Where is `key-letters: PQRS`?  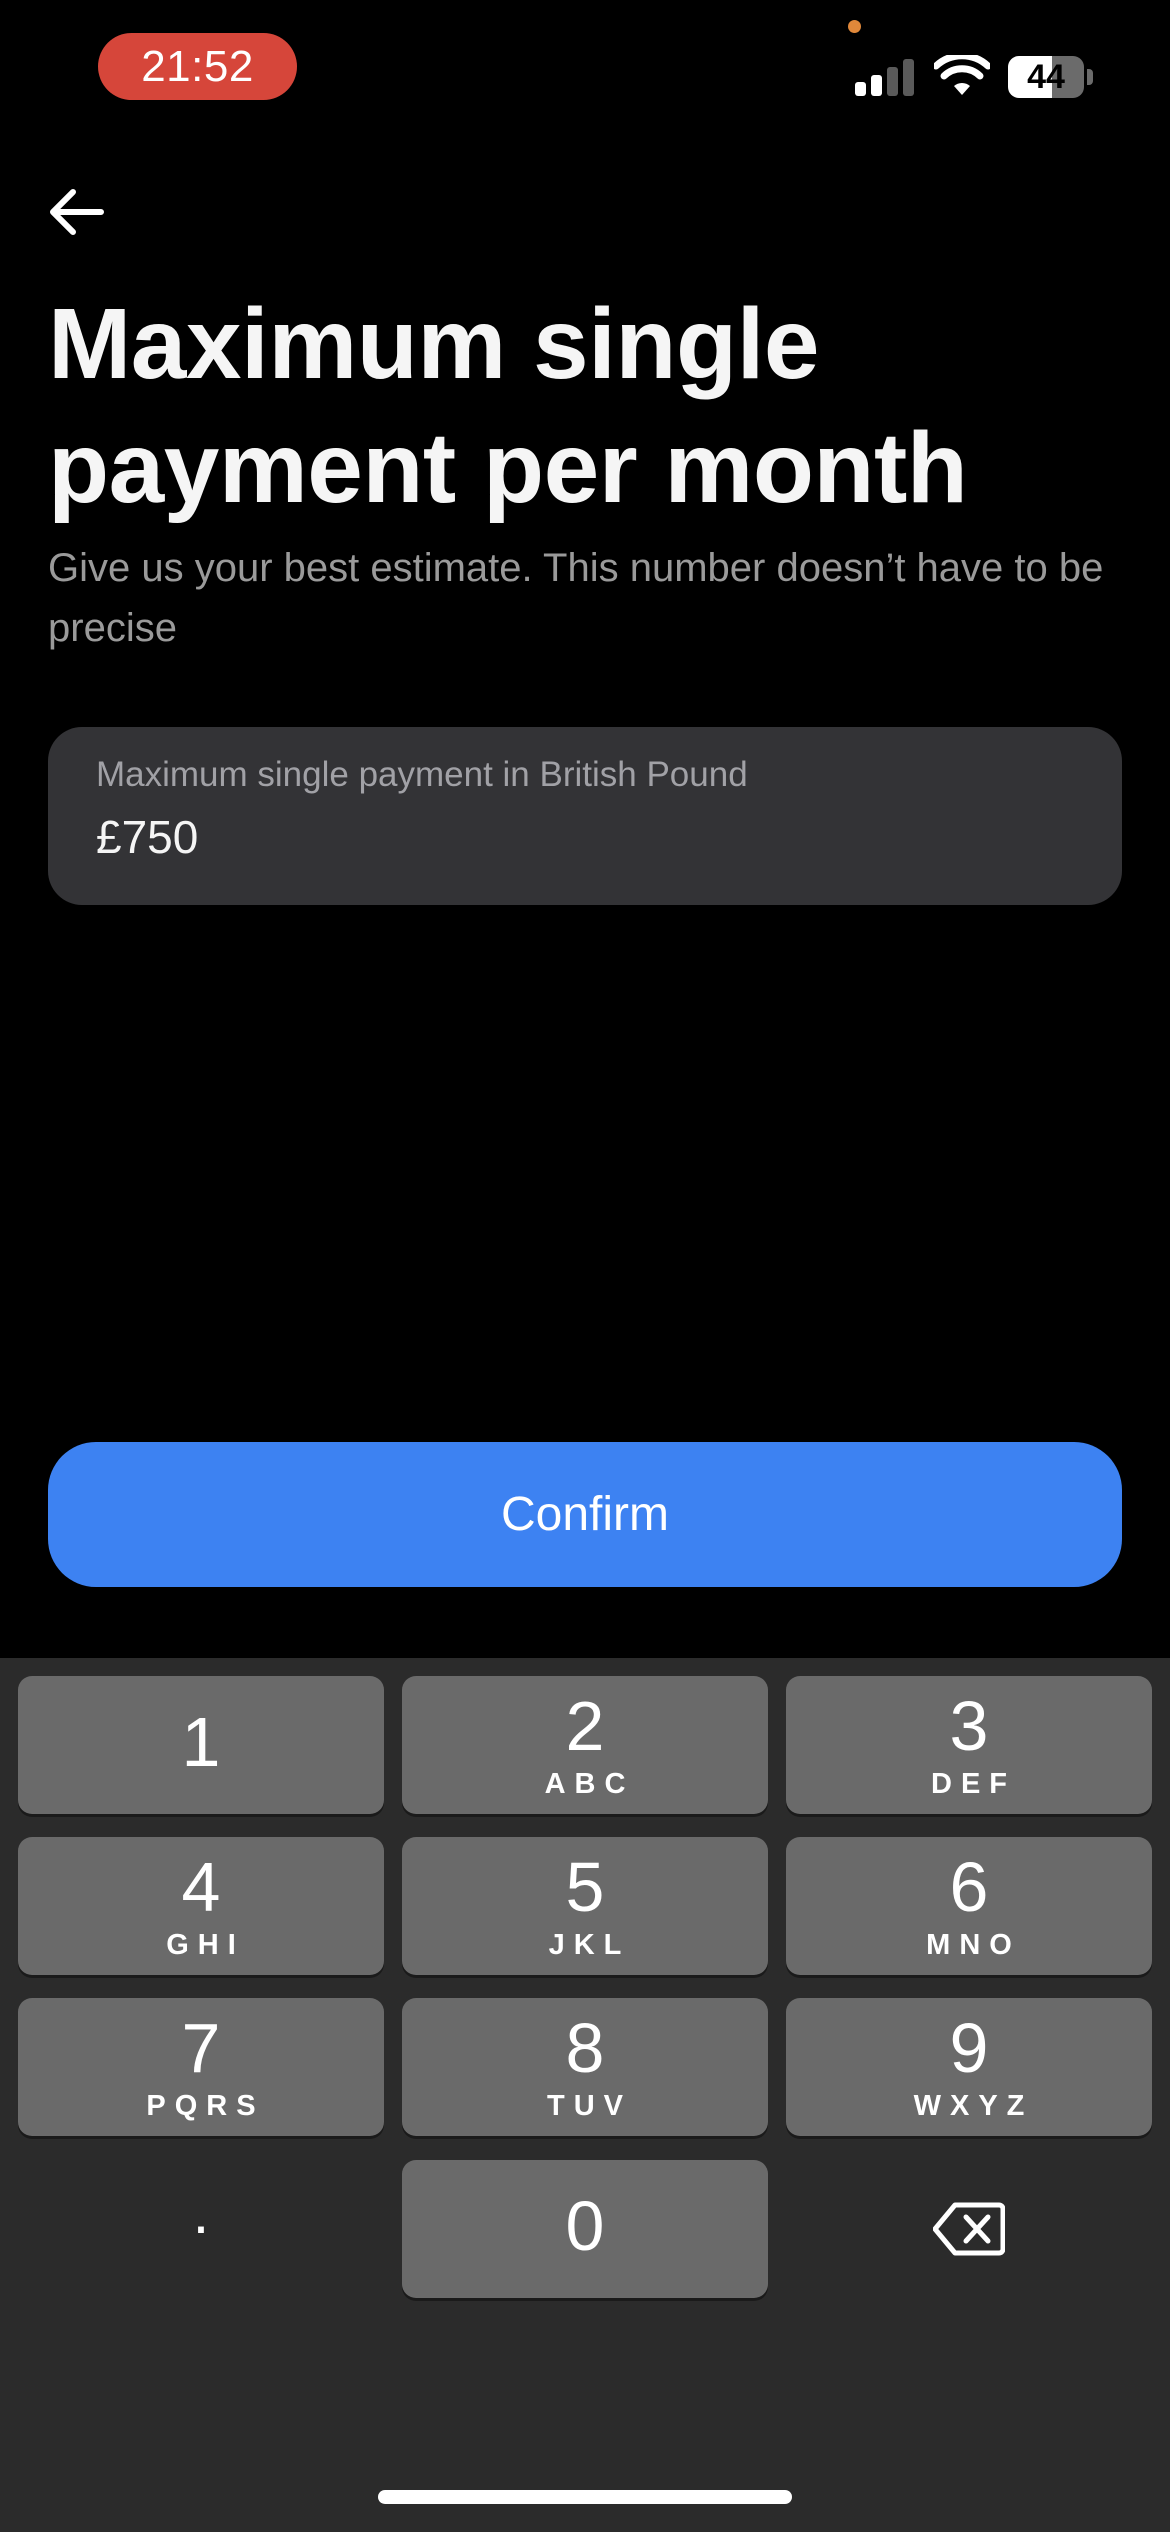
key-letters: PQRS is located at coordinates (205, 2106).